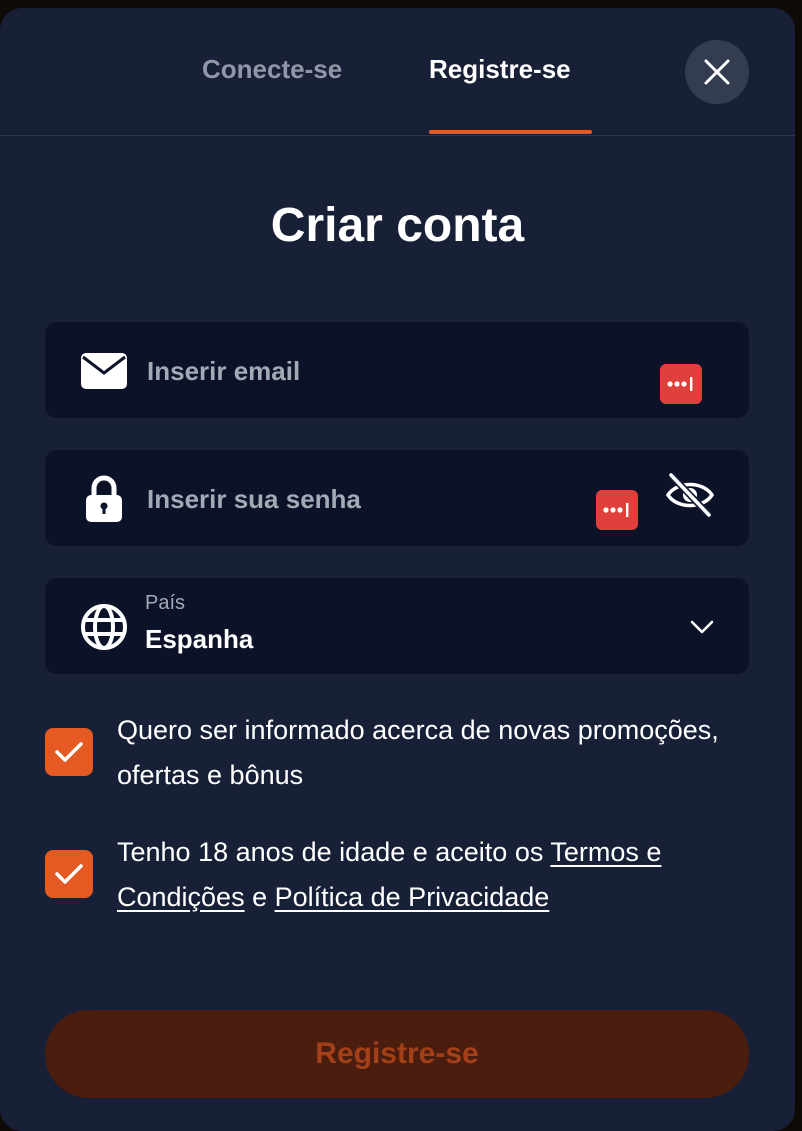  What do you see at coordinates (259, 897) in the screenshot?
I see `terms-middle-text: e` at bounding box center [259, 897].